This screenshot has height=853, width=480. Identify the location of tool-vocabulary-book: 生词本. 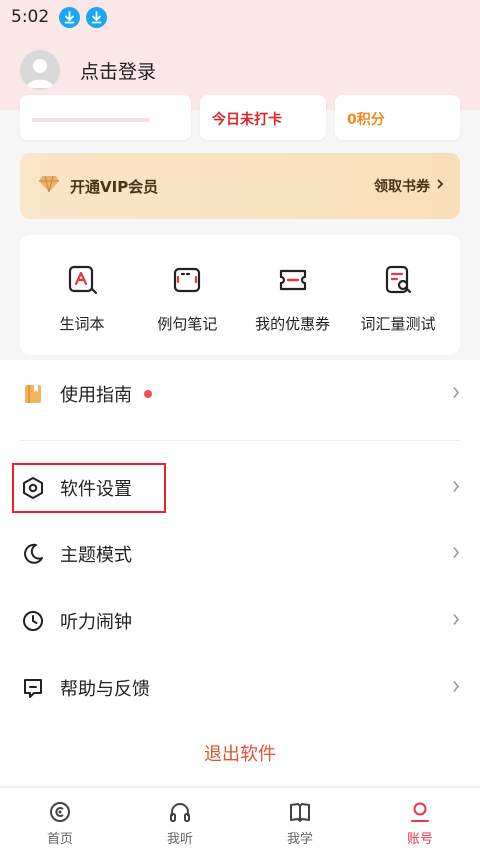
(82, 309).